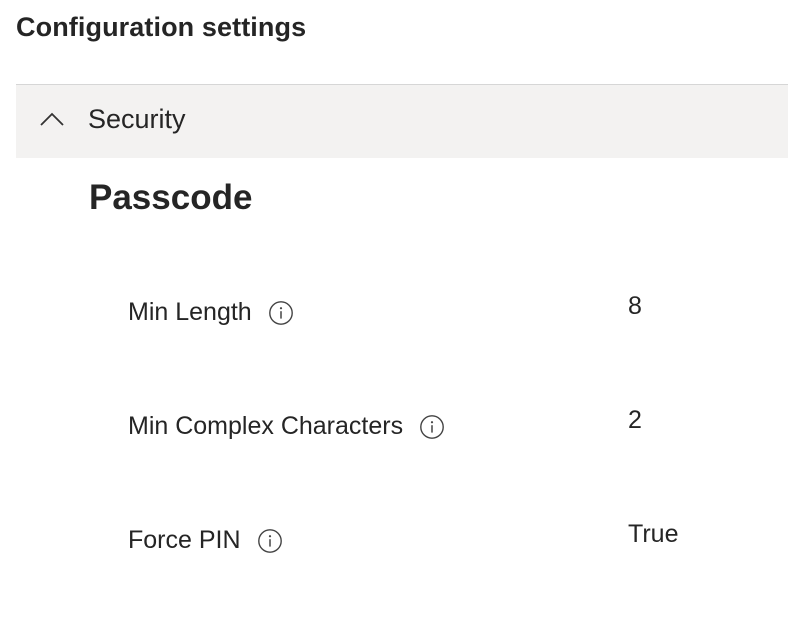 The image size is (788, 624). Describe the element at coordinates (137, 119) in the screenshot. I see `section-label: Security` at that location.